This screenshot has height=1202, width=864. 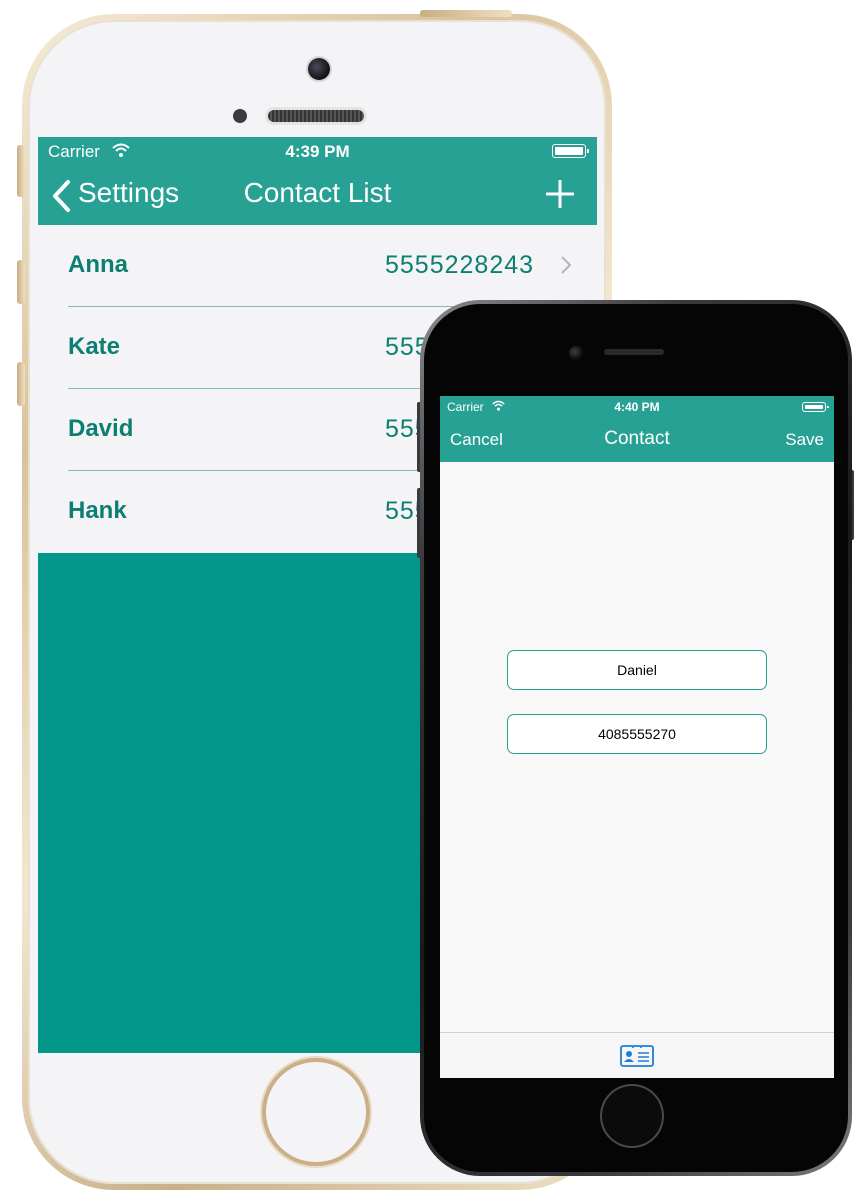 What do you see at coordinates (94, 346) in the screenshot?
I see `contact-name: Kate` at bounding box center [94, 346].